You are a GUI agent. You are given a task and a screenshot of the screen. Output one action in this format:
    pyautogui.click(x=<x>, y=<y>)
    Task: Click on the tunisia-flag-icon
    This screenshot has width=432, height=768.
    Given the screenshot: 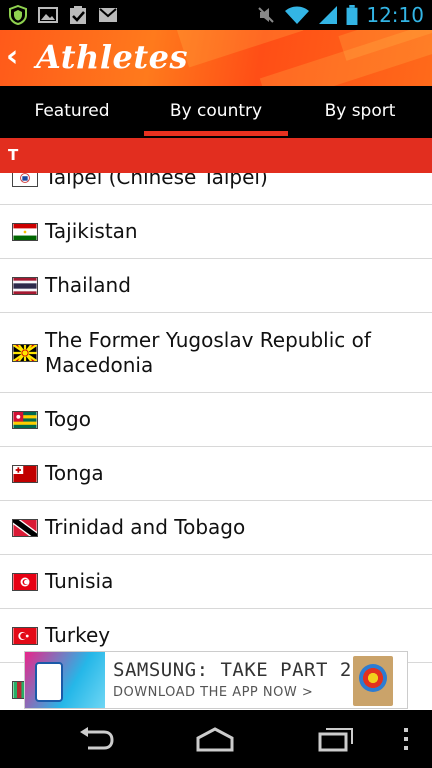 What is the action you would take?
    pyautogui.click(x=25, y=581)
    